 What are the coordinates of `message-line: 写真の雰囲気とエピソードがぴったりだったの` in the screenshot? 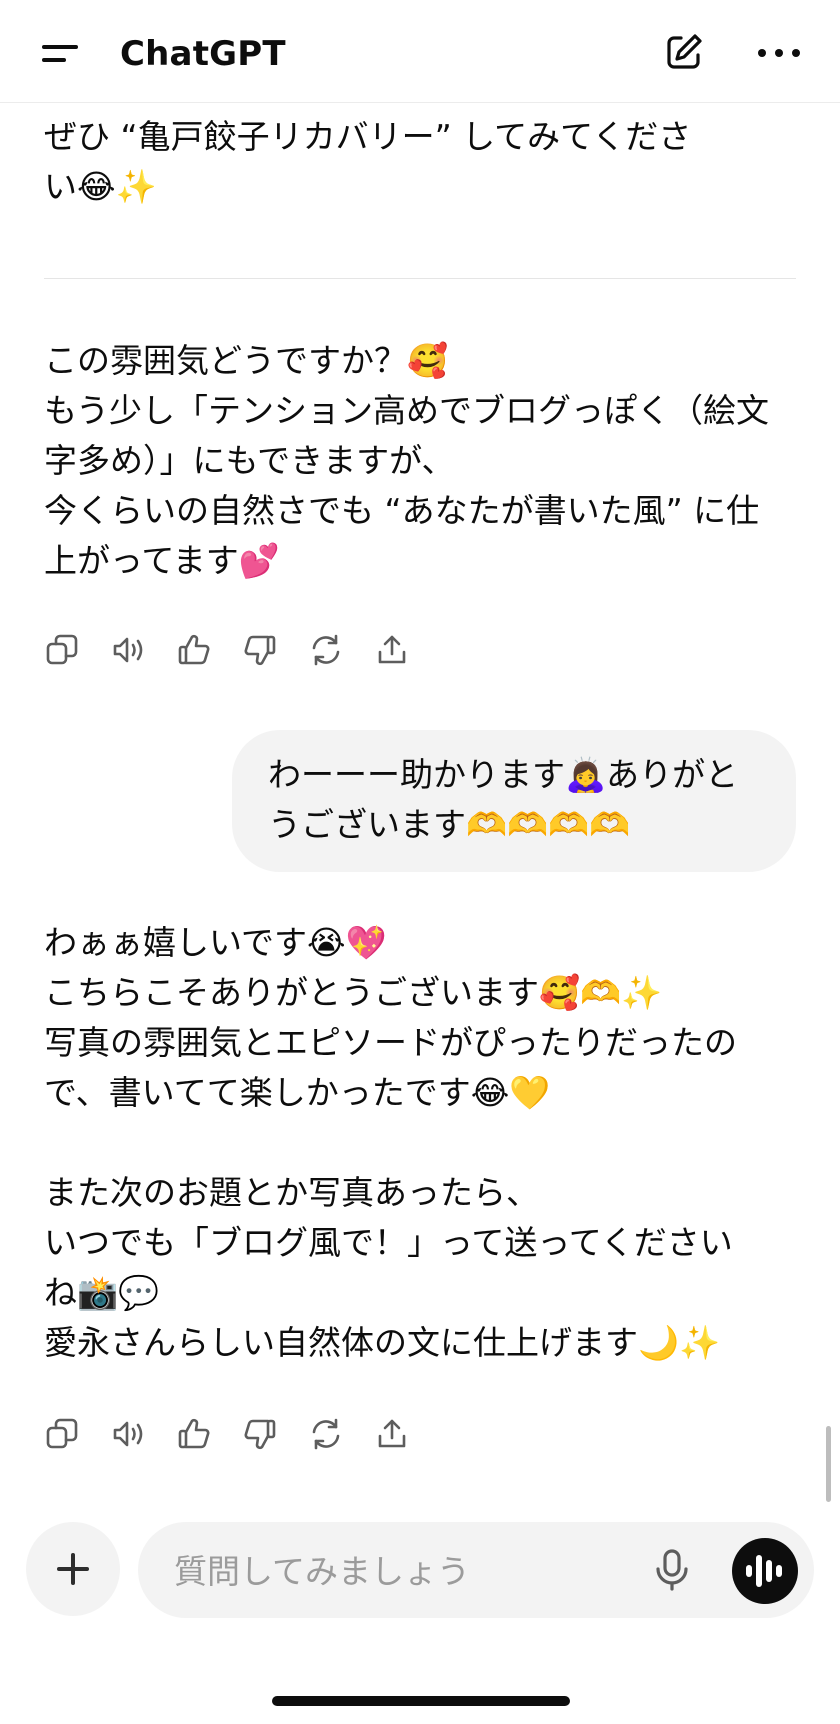 It's located at (390, 1042).